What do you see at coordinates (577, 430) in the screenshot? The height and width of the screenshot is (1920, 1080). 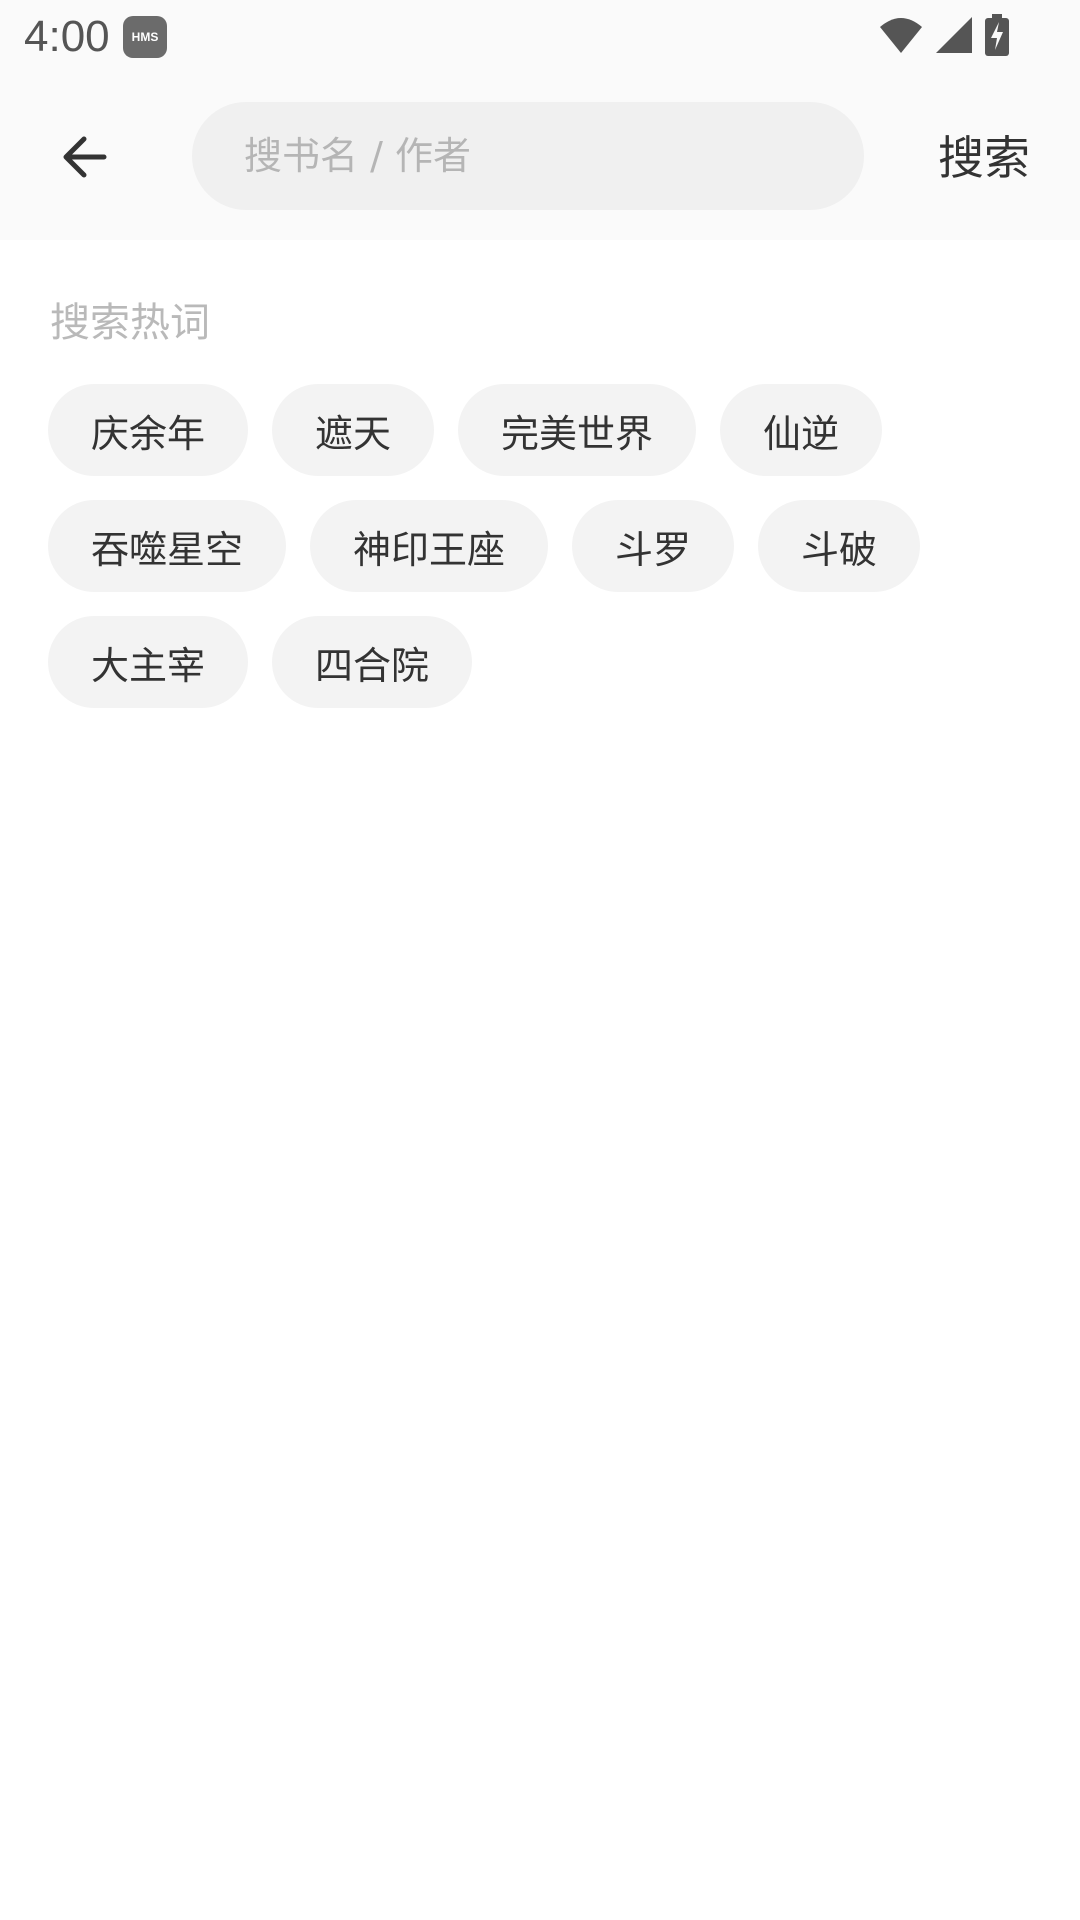 I see `hot-word-tag: 完美世界` at bounding box center [577, 430].